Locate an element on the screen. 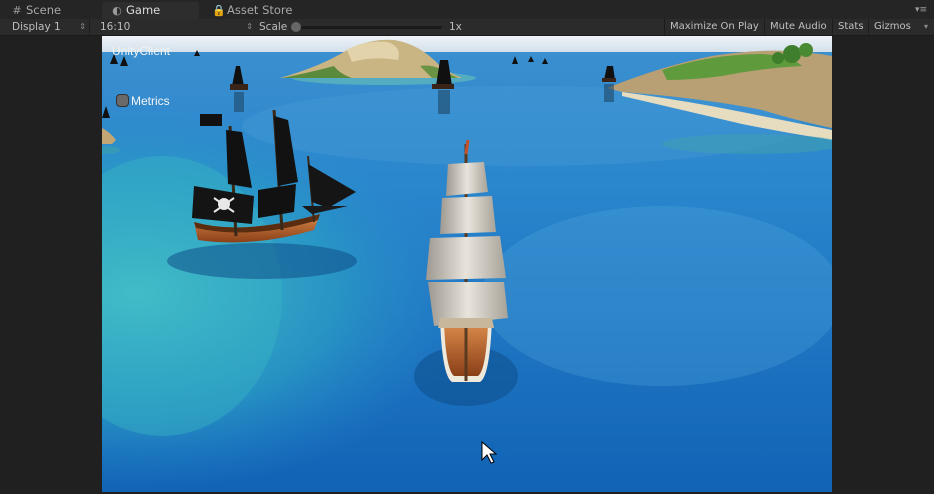 This screenshot has height=494, width=934. tab-game: ◐ Game is located at coordinates (150, 10).